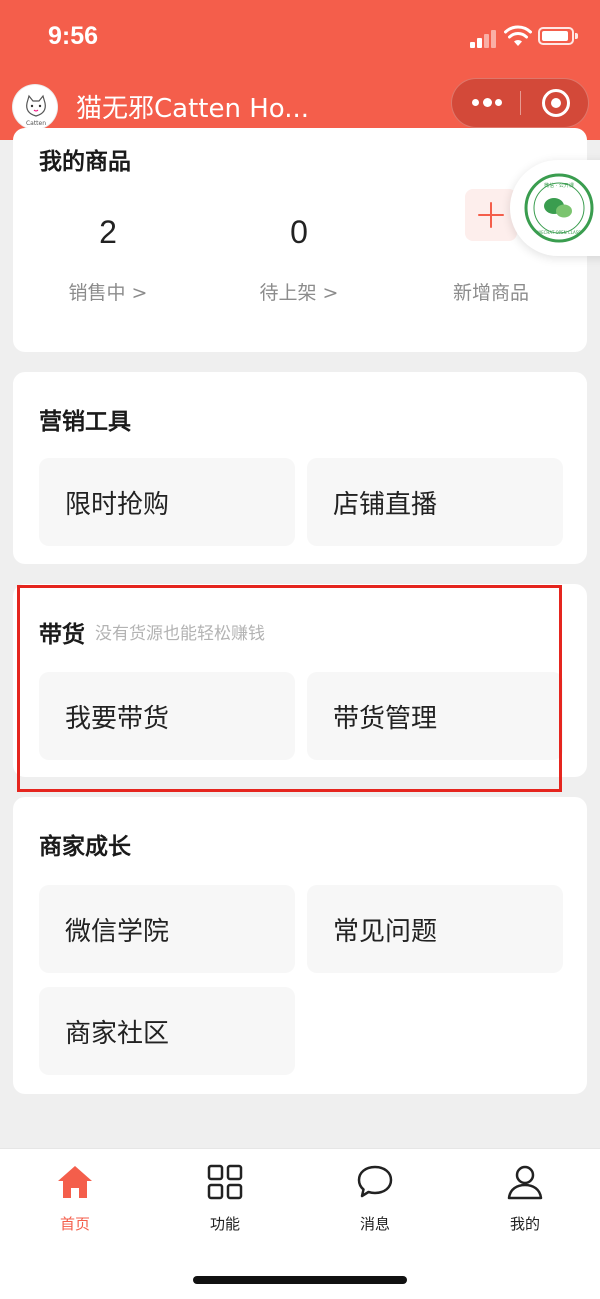 The width and height of the screenshot is (600, 1299). What do you see at coordinates (299, 232) in the screenshot?
I see `pending-count: 0` at bounding box center [299, 232].